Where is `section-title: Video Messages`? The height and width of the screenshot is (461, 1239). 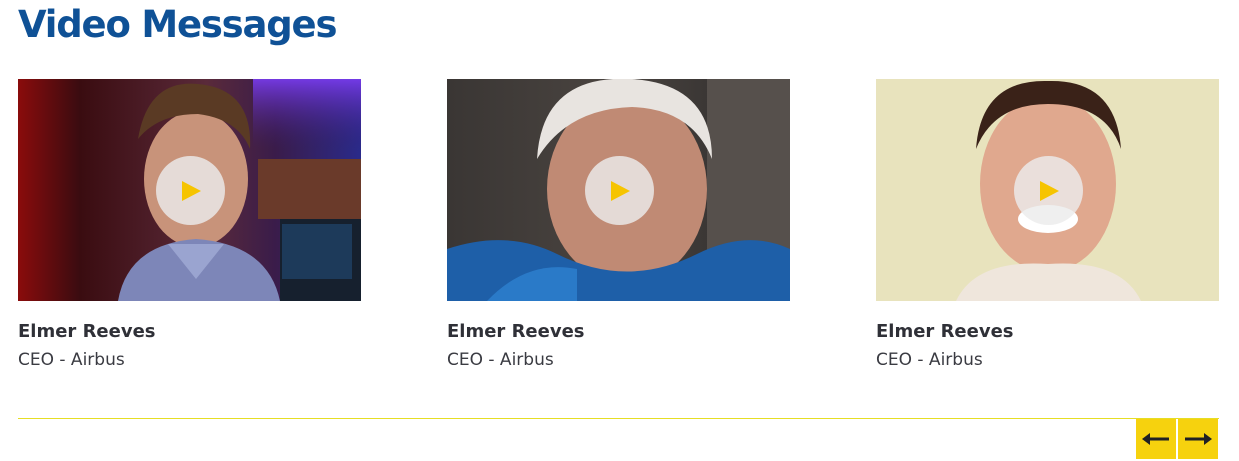 section-title: Video Messages is located at coordinates (177, 24).